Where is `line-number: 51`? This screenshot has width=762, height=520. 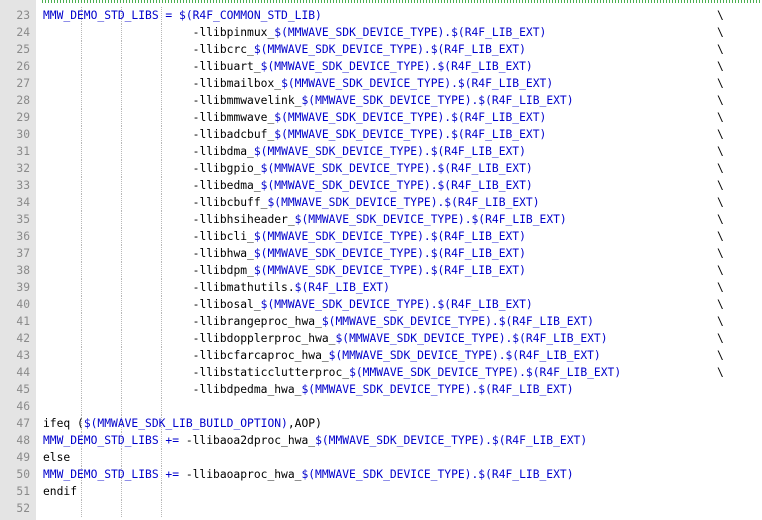
line-number: 51 is located at coordinates (23, 491).